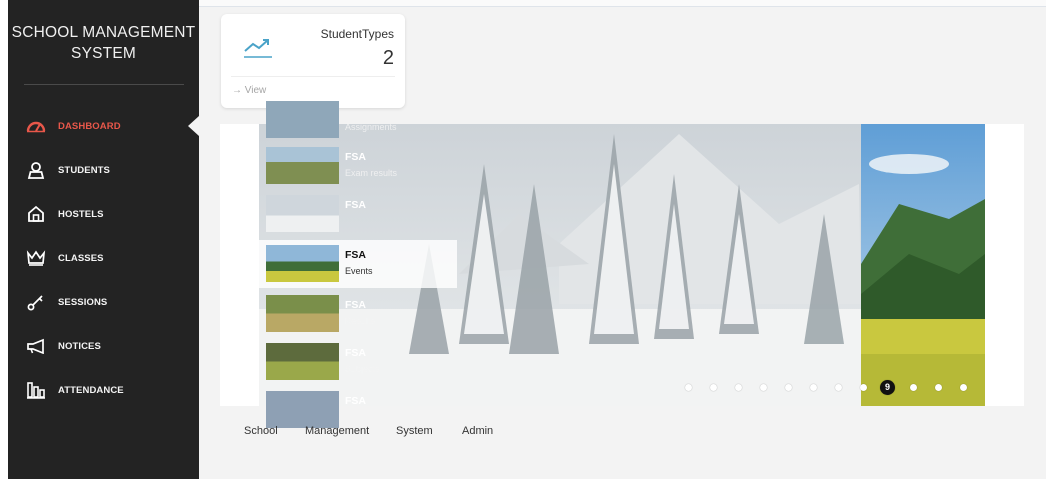 This screenshot has height=479, width=1046. Describe the element at coordinates (103, 43) in the screenshot. I see `brand-title: SCHOOL MANAGEMENT SYSTEM` at that location.